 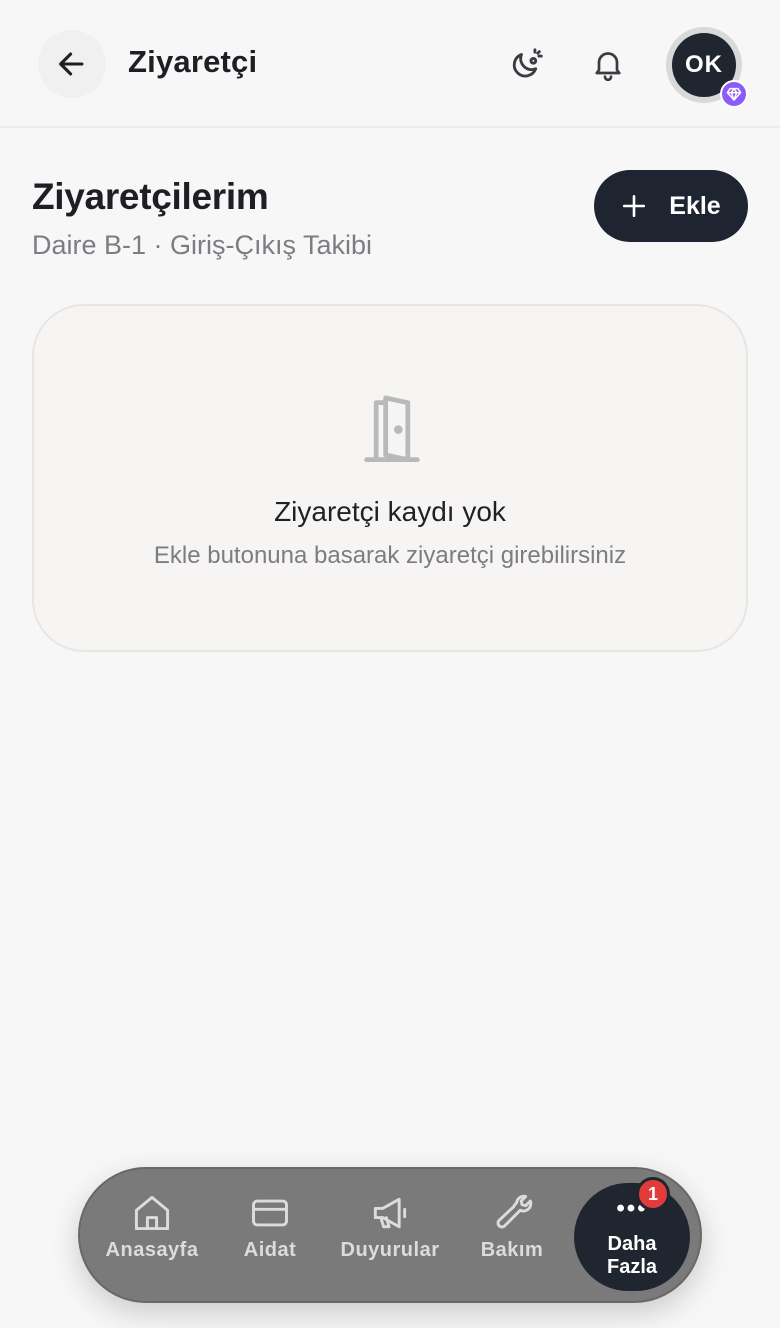 I want to click on section-title: Ziyaretçilerim, so click(x=150, y=196).